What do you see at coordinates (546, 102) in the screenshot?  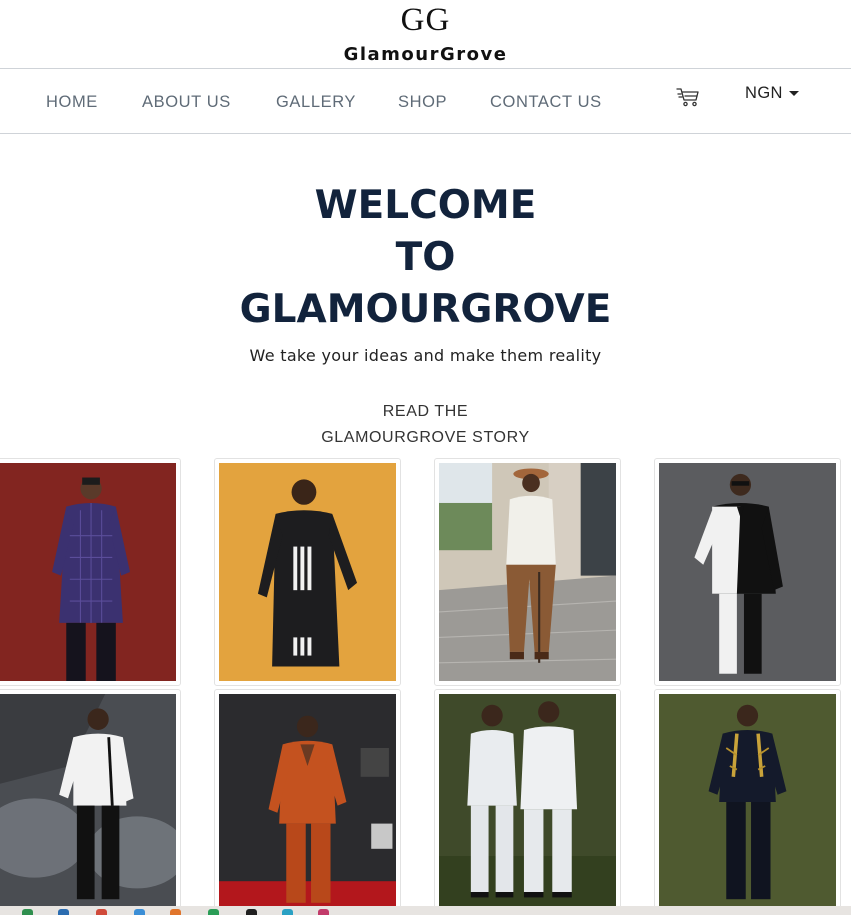 I see `nav-contact-us: CONTACT US` at bounding box center [546, 102].